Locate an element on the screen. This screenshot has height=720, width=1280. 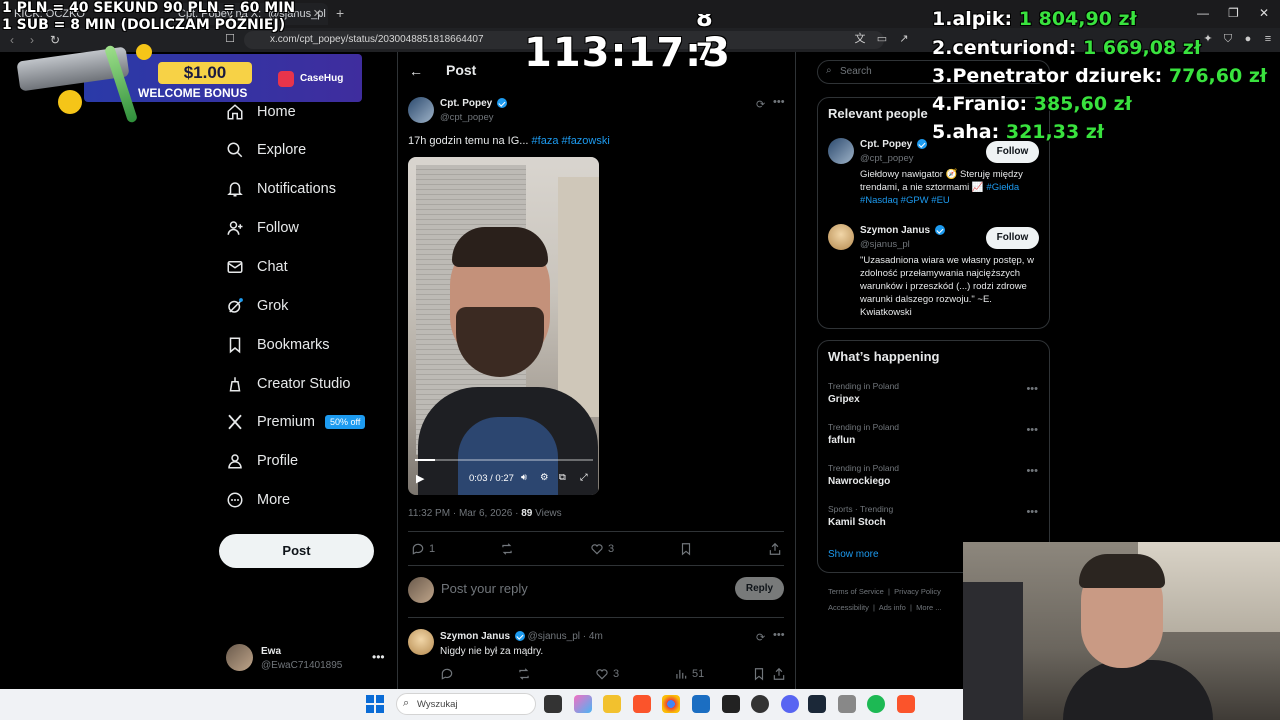
sidebar-item-explore: Explore is located at coordinates (266, 150).